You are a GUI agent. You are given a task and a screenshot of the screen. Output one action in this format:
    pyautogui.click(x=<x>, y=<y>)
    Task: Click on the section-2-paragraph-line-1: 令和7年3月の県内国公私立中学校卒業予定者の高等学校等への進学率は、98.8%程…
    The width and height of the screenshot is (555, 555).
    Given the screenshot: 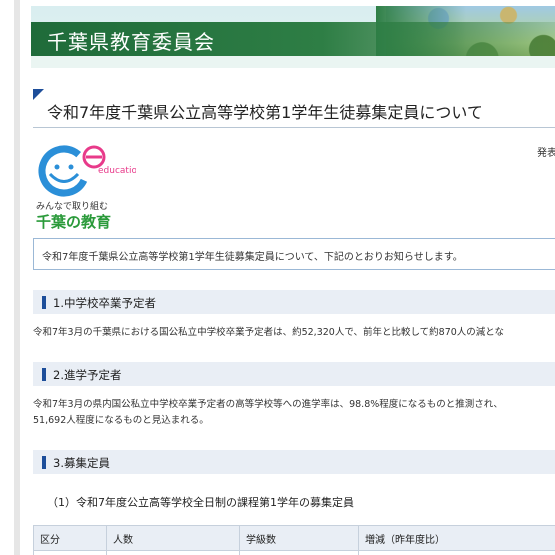 What is the action you would take?
    pyautogui.click(x=268, y=404)
    